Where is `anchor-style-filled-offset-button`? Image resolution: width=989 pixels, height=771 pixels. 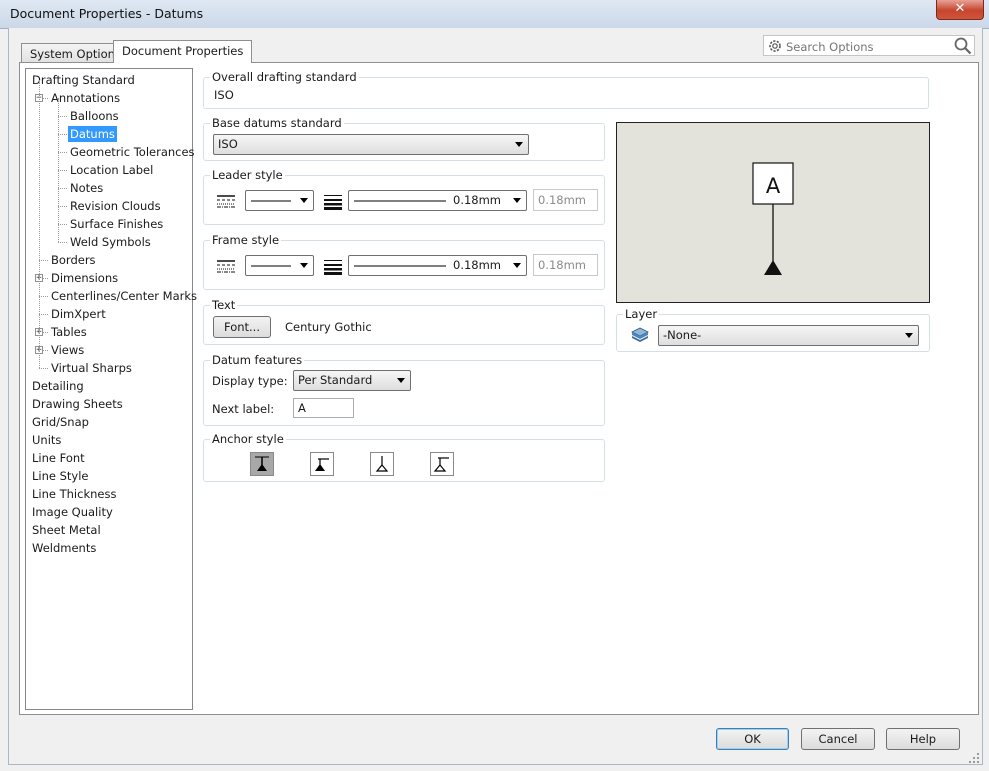 anchor-style-filled-offset-button is located at coordinates (322, 464).